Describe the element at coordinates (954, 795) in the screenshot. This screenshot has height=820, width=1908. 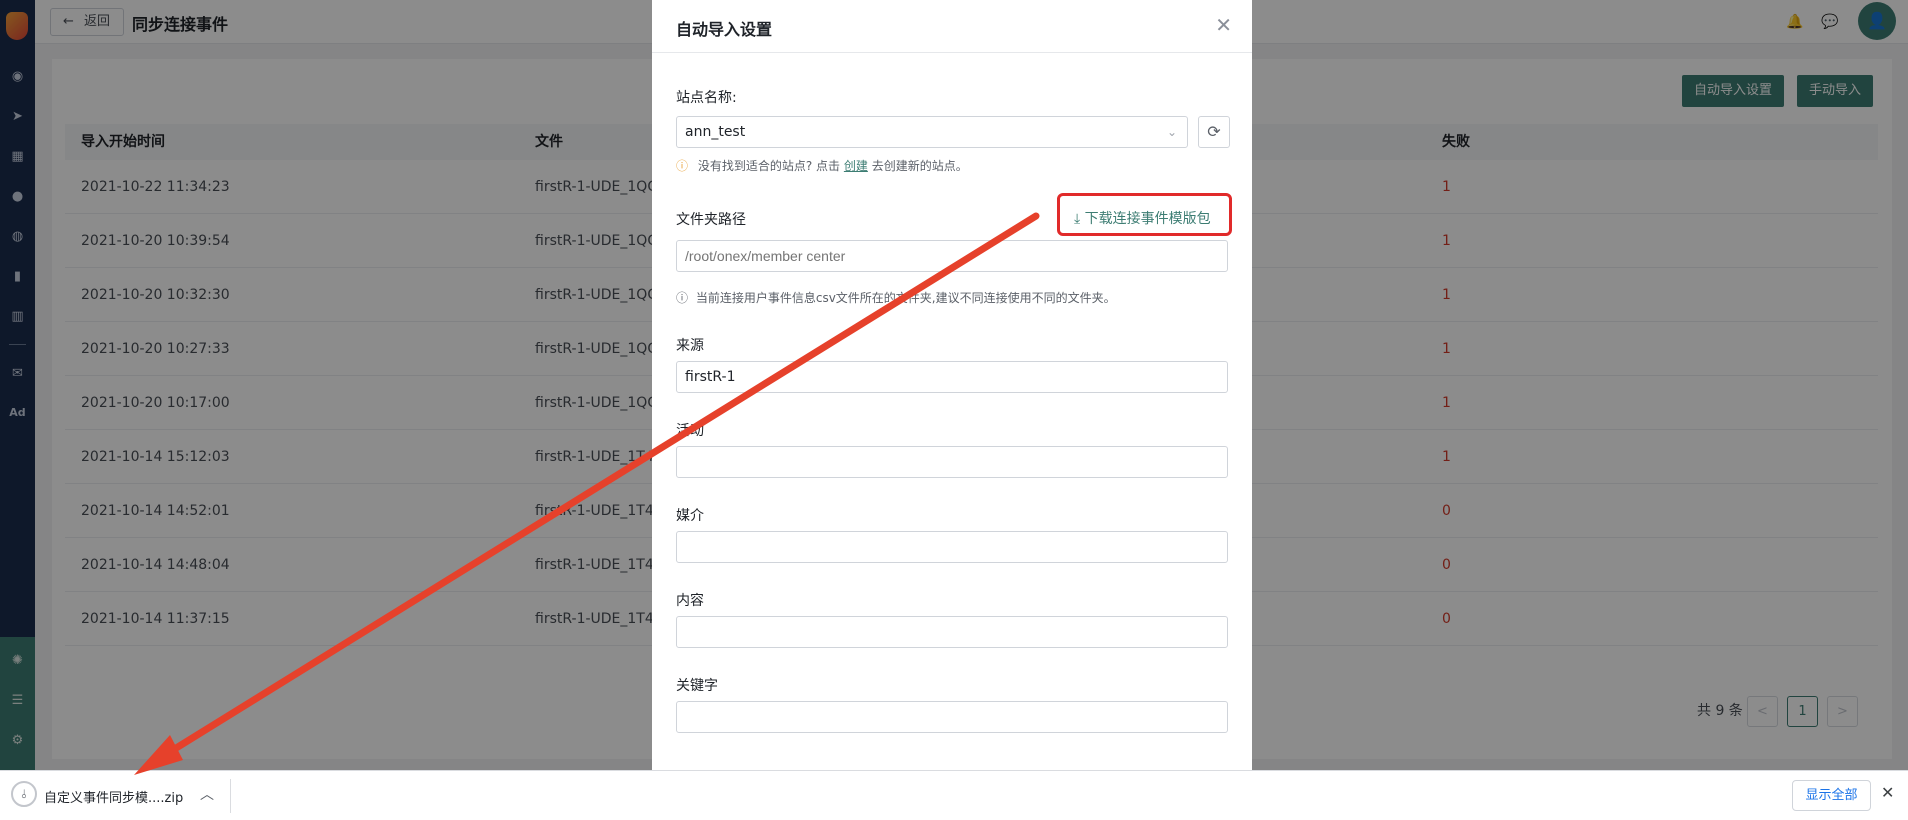
I see `download-bar: ⫰ 自定义事件同步模....zip ︿ 显示全部 ✕` at that location.